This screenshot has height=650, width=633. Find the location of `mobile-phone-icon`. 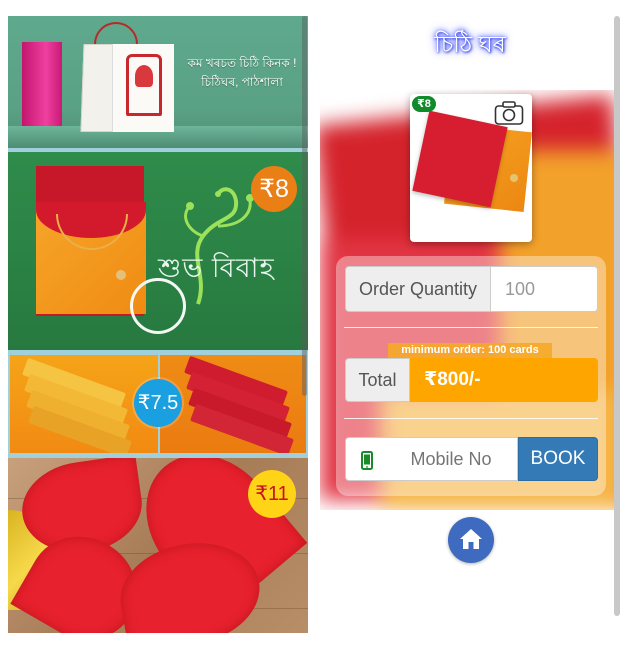

mobile-phone-icon is located at coordinates (367, 460).